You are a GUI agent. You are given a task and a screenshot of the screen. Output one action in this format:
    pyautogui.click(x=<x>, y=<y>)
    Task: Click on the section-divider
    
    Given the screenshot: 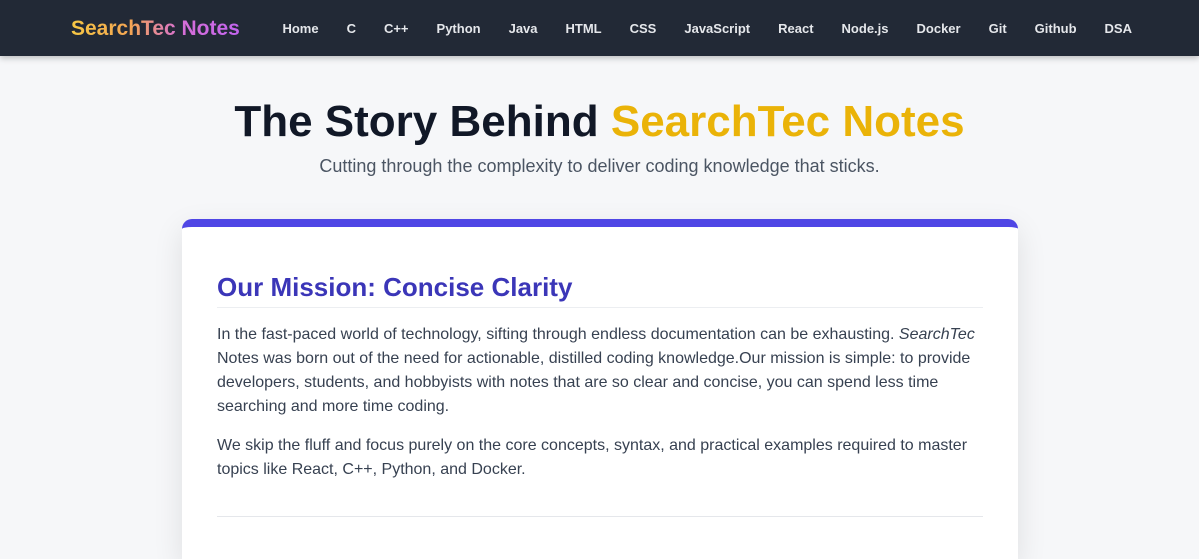 What is the action you would take?
    pyautogui.click(x=600, y=516)
    